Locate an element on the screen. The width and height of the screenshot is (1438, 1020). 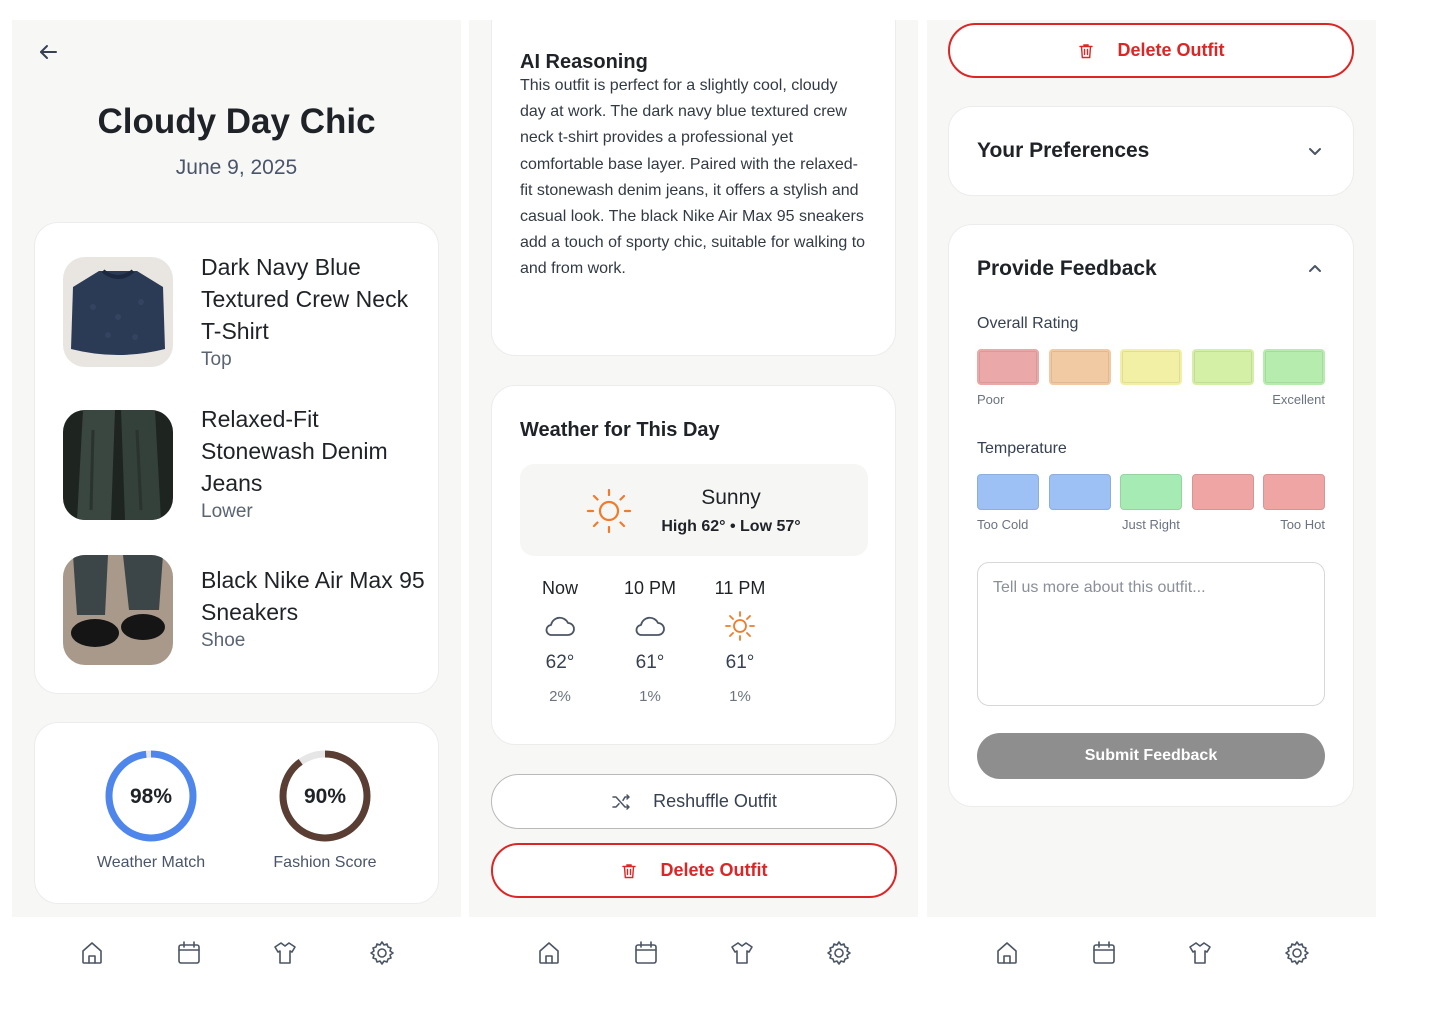
shuffle-icon is located at coordinates (621, 802).